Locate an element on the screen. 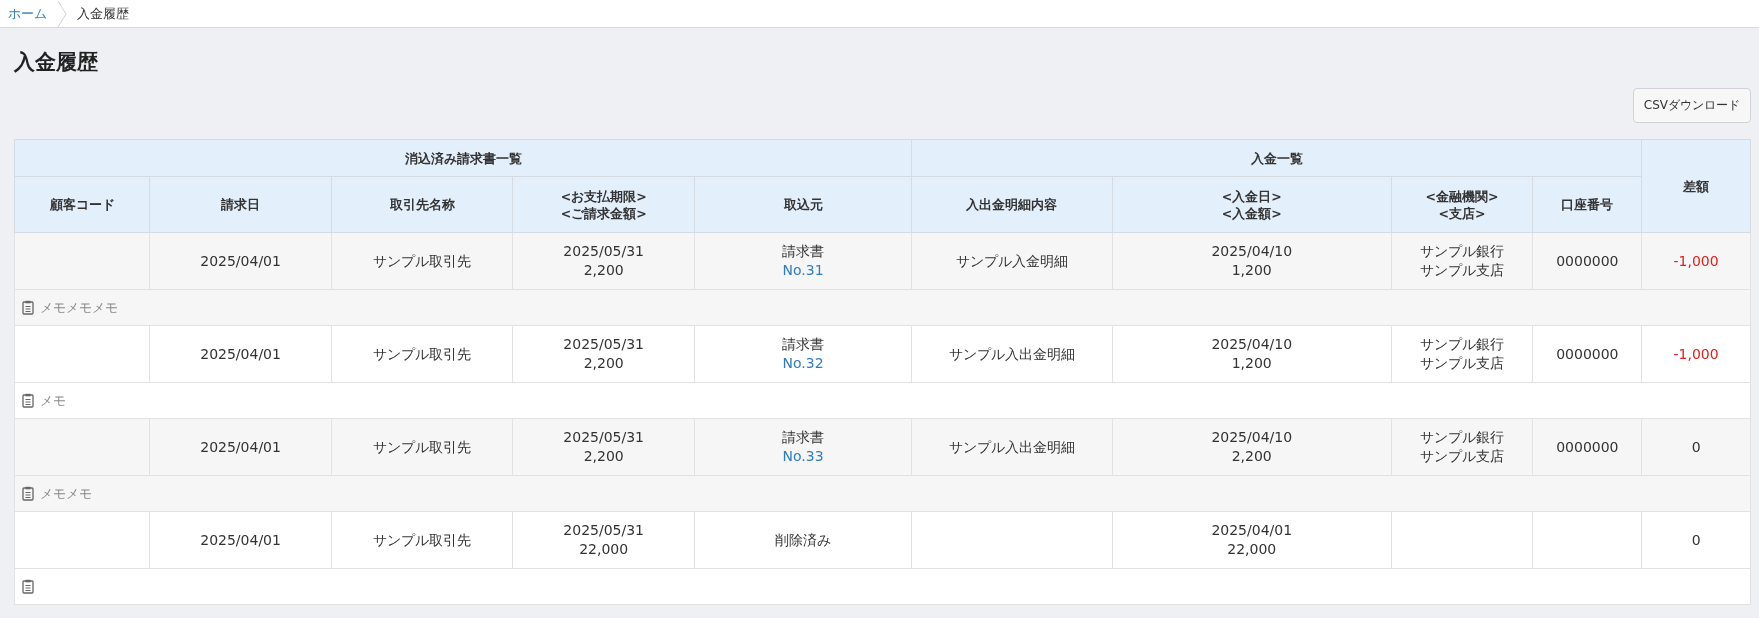 The width and height of the screenshot is (1759, 618). deposit-date: 2025/04/01 is located at coordinates (1252, 530).